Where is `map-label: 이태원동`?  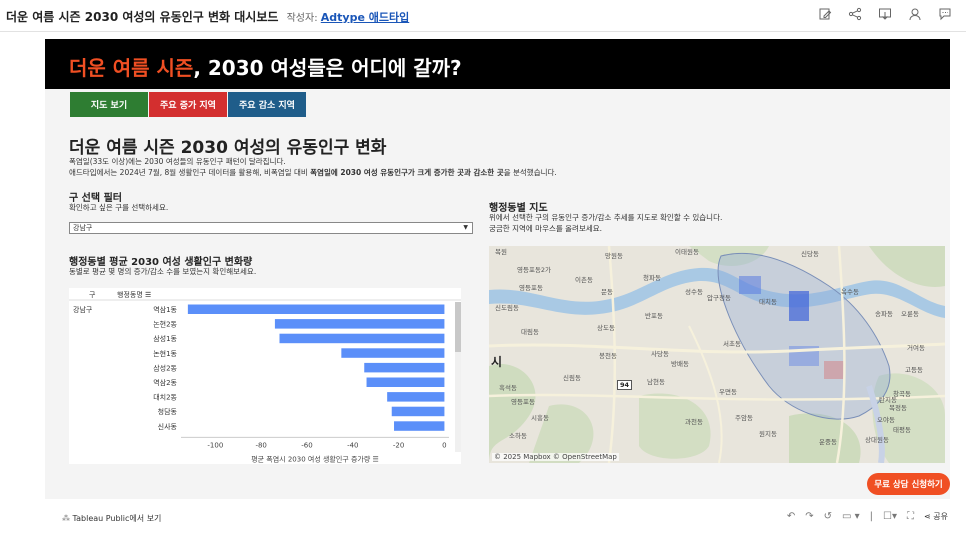
map-label: 이태원동 is located at coordinates (687, 252).